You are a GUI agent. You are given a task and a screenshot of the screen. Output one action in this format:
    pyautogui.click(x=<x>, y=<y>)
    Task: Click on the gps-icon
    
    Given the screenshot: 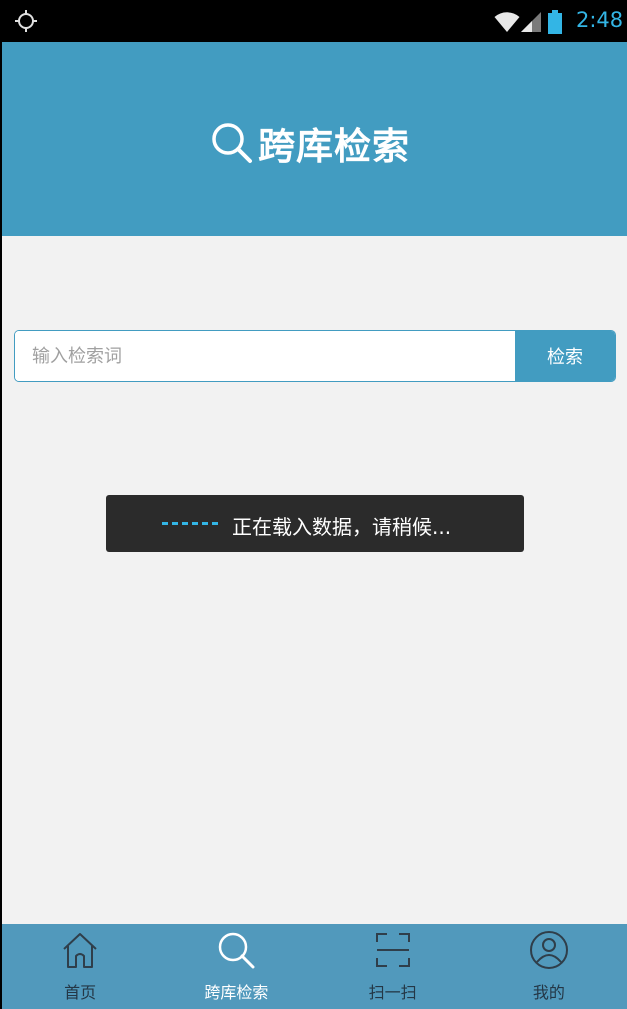 What is the action you would take?
    pyautogui.click(x=26, y=21)
    